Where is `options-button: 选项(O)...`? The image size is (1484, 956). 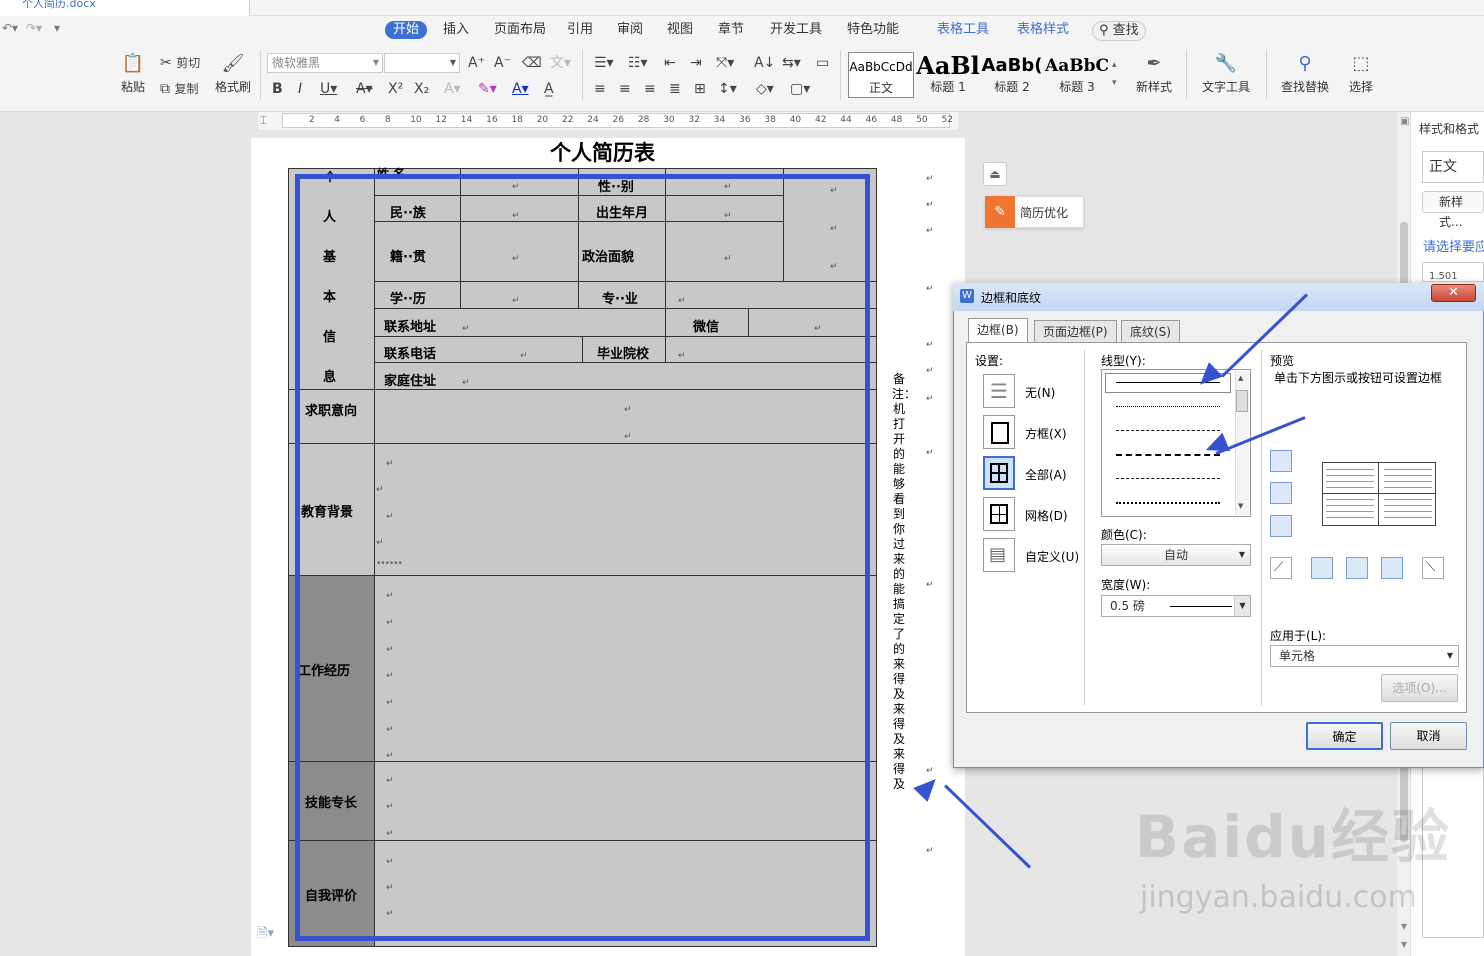 options-button: 选项(O)... is located at coordinates (1419, 688).